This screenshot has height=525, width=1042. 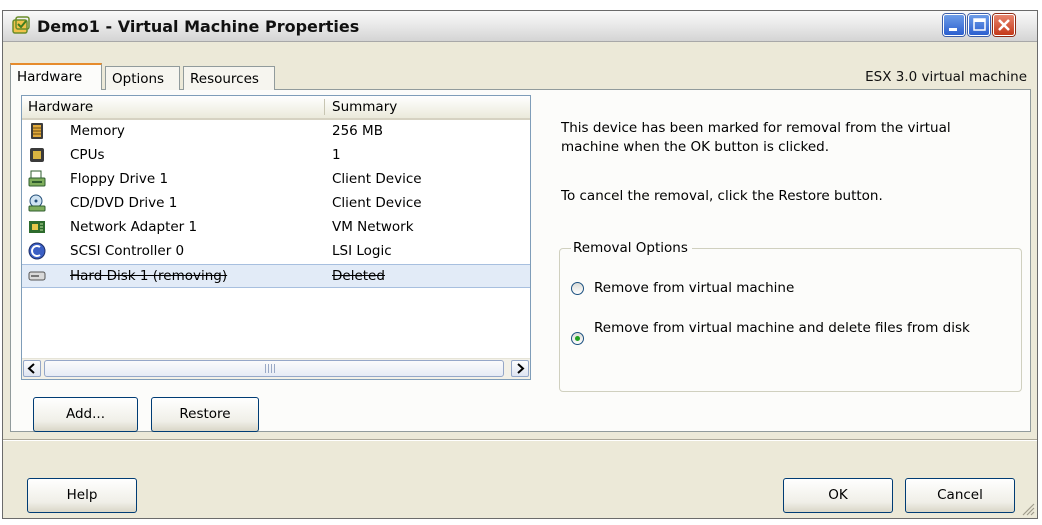 I want to click on removal-options-legend: Removal Options, so click(x=631, y=248).